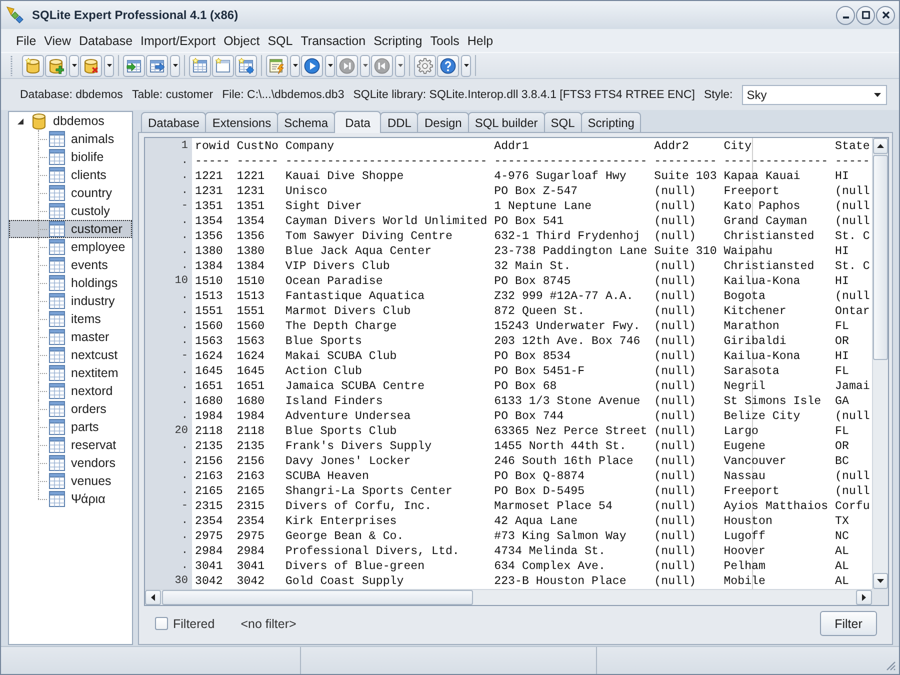 This screenshot has width=900, height=675. I want to click on minimize-button, so click(845, 15).